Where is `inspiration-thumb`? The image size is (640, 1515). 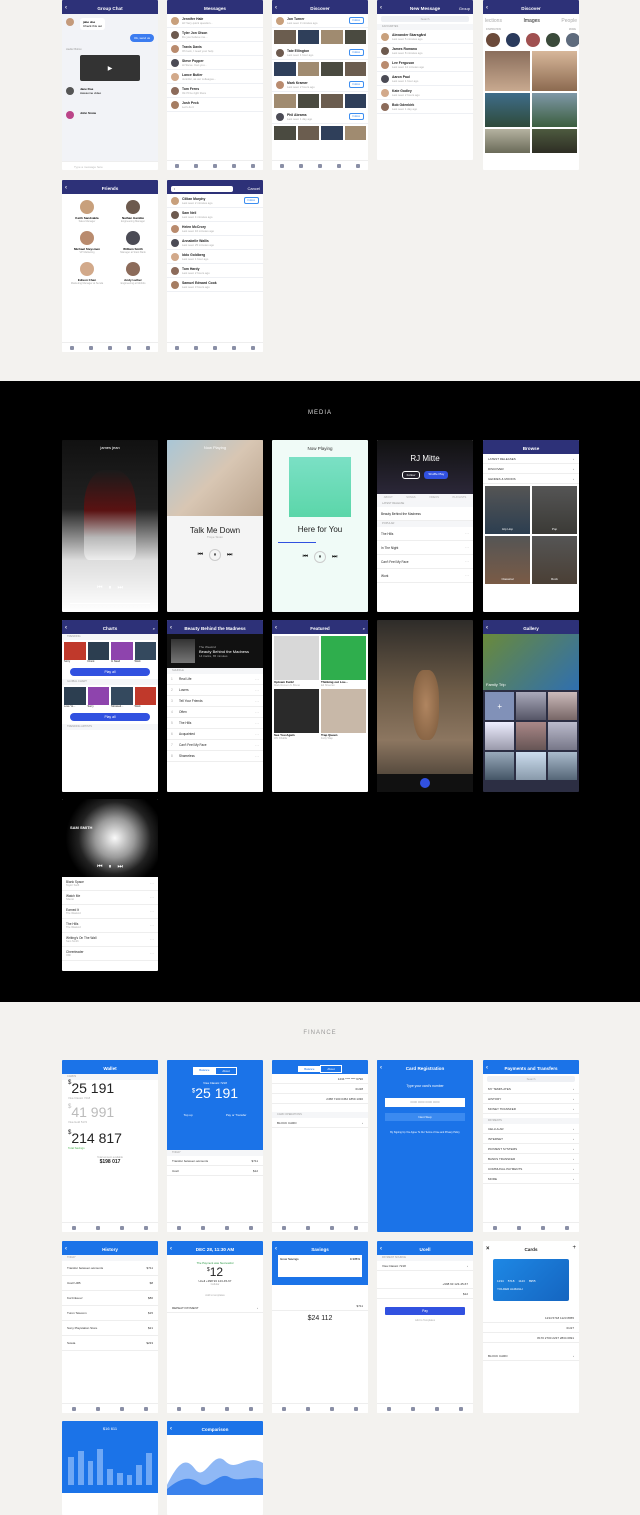 inspiration-thumb is located at coordinates (553, 40).